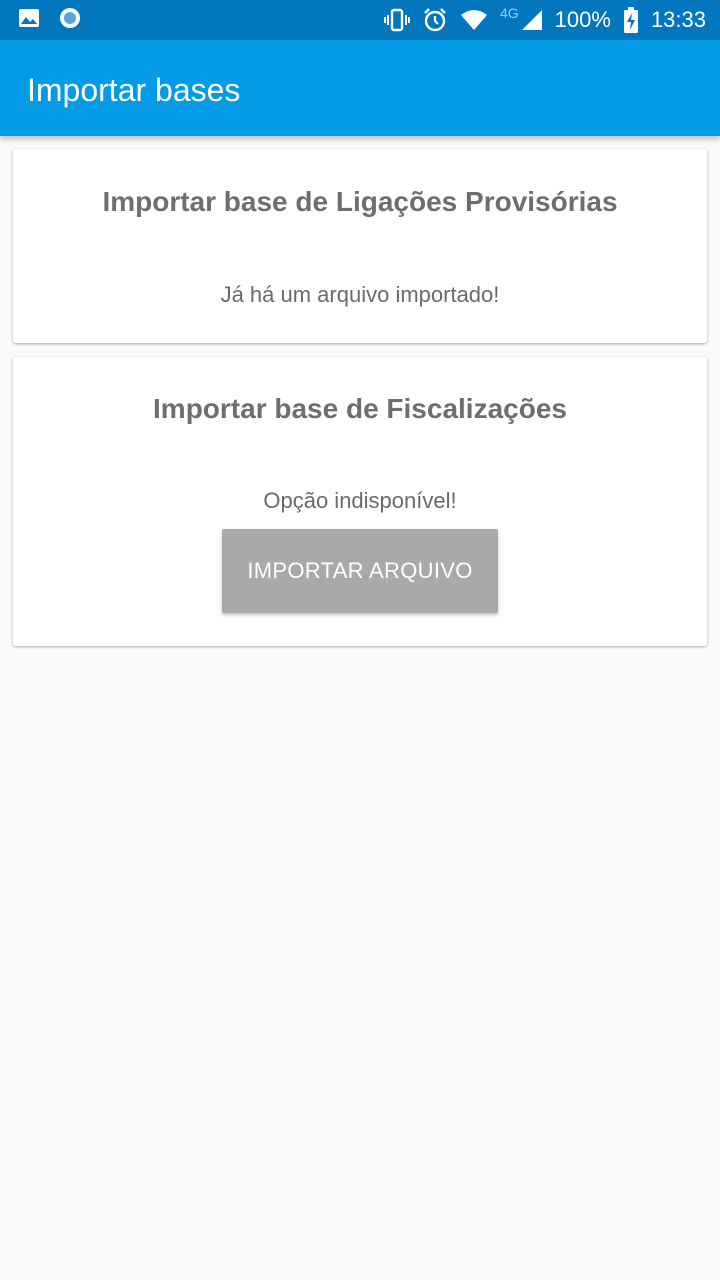  Describe the element at coordinates (631, 20) in the screenshot. I see `battery-charging-icon` at that location.